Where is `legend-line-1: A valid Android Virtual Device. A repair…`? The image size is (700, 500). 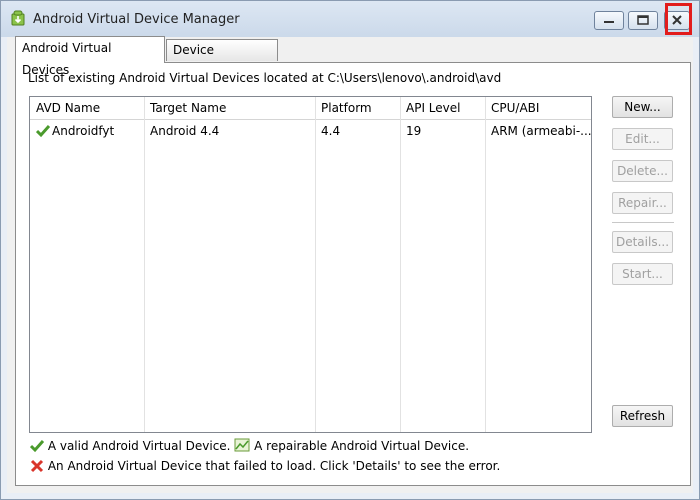 legend-line-1: A valid Android Virtual Device. A repair… is located at coordinates (249, 445).